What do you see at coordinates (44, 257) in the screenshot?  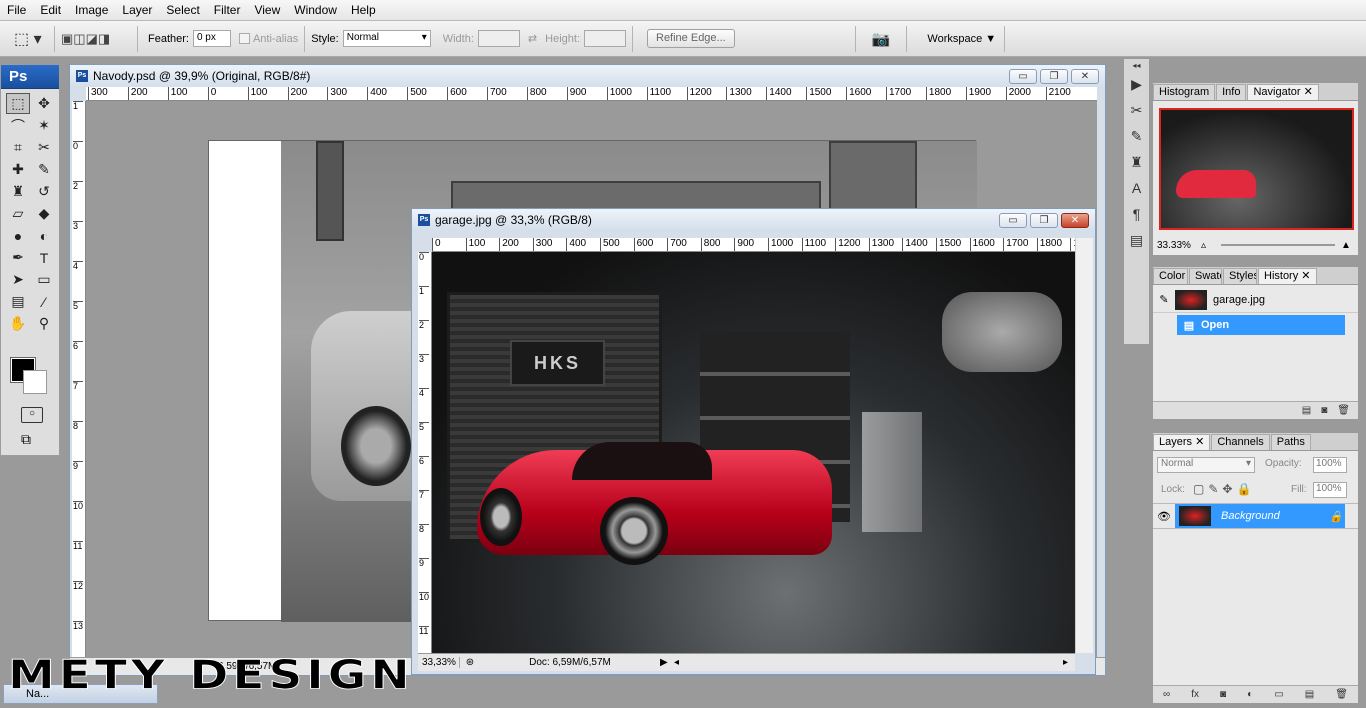 I see `type-icon: T` at bounding box center [44, 257].